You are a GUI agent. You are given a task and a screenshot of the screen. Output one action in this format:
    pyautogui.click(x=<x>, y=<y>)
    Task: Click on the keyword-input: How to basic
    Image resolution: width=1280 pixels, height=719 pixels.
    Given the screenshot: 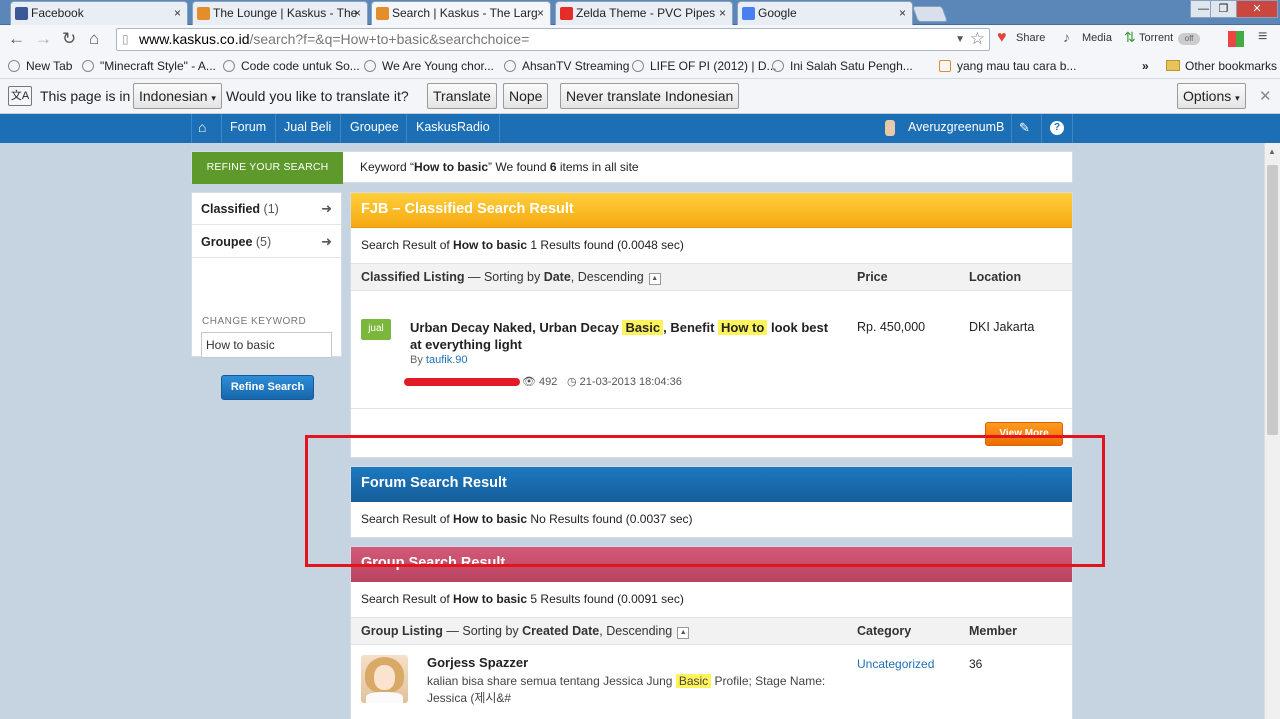 What is the action you would take?
    pyautogui.click(x=266, y=345)
    